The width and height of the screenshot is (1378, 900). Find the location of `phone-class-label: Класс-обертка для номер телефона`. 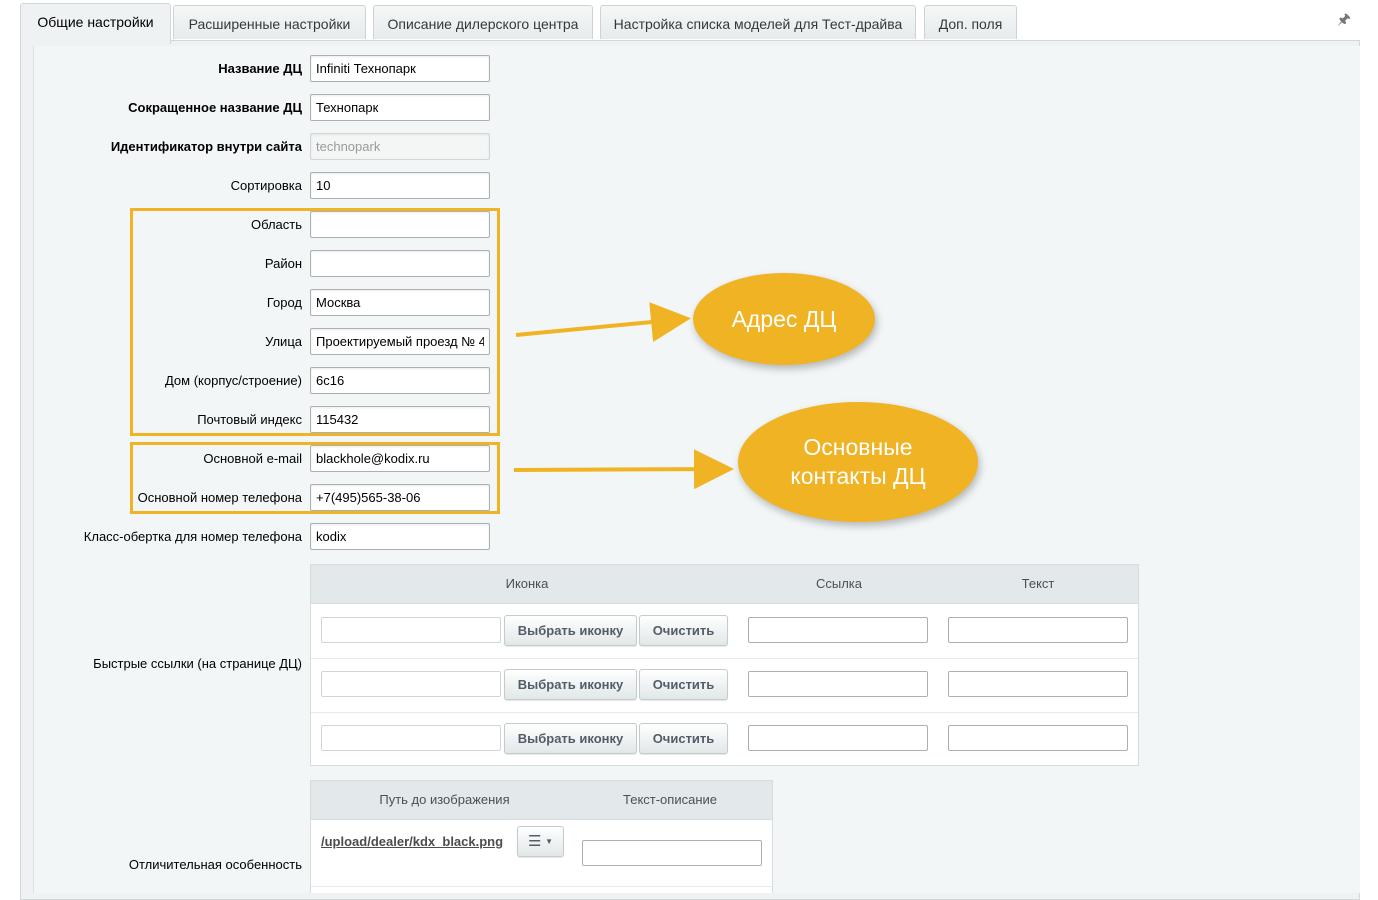

phone-class-label: Класс-обертка для номер телефона is located at coordinates (192, 536).